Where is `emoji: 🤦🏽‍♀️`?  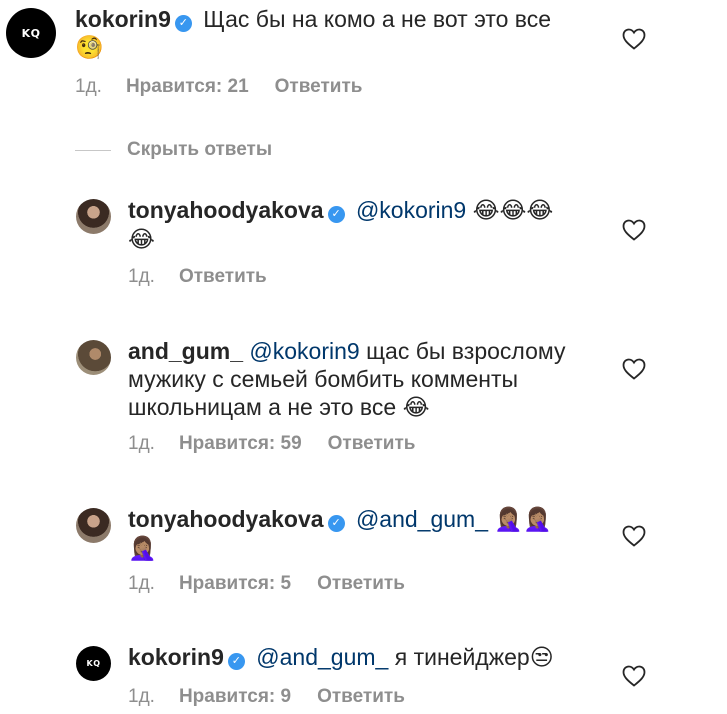
emoji: 🤦🏽‍♀️ is located at coordinates (142, 549).